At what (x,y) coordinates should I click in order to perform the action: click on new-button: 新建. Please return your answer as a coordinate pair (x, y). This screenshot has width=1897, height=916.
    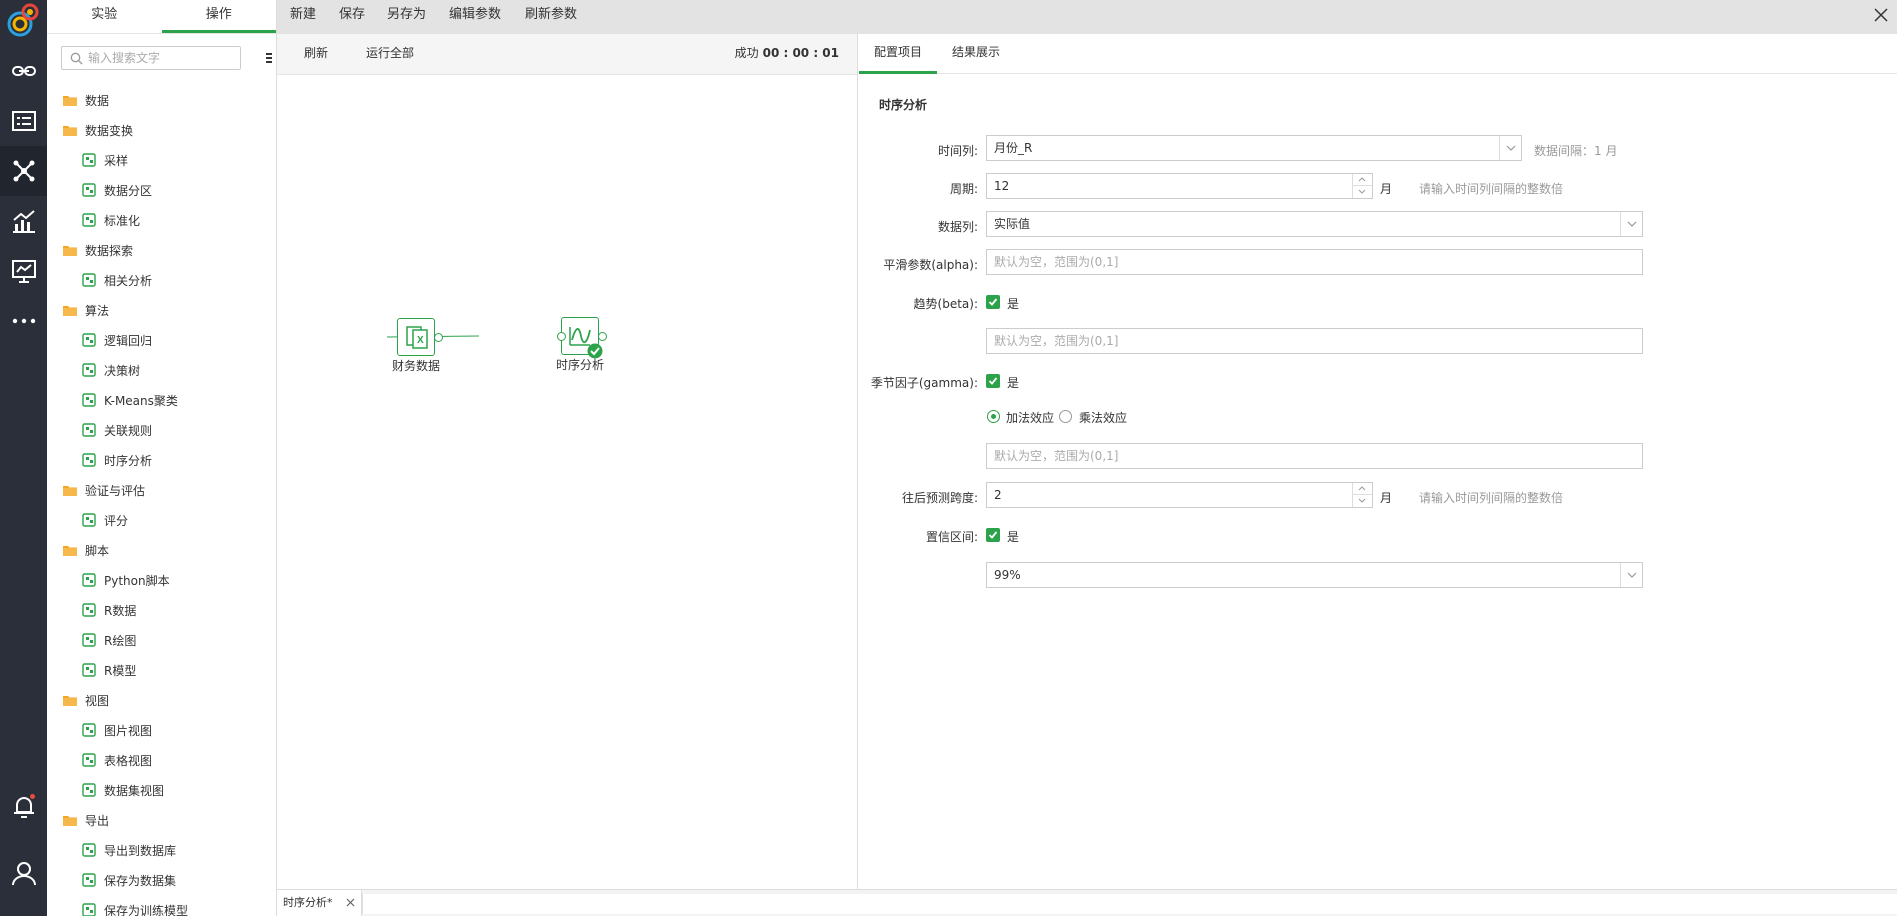
    Looking at the image, I should click on (303, 15).